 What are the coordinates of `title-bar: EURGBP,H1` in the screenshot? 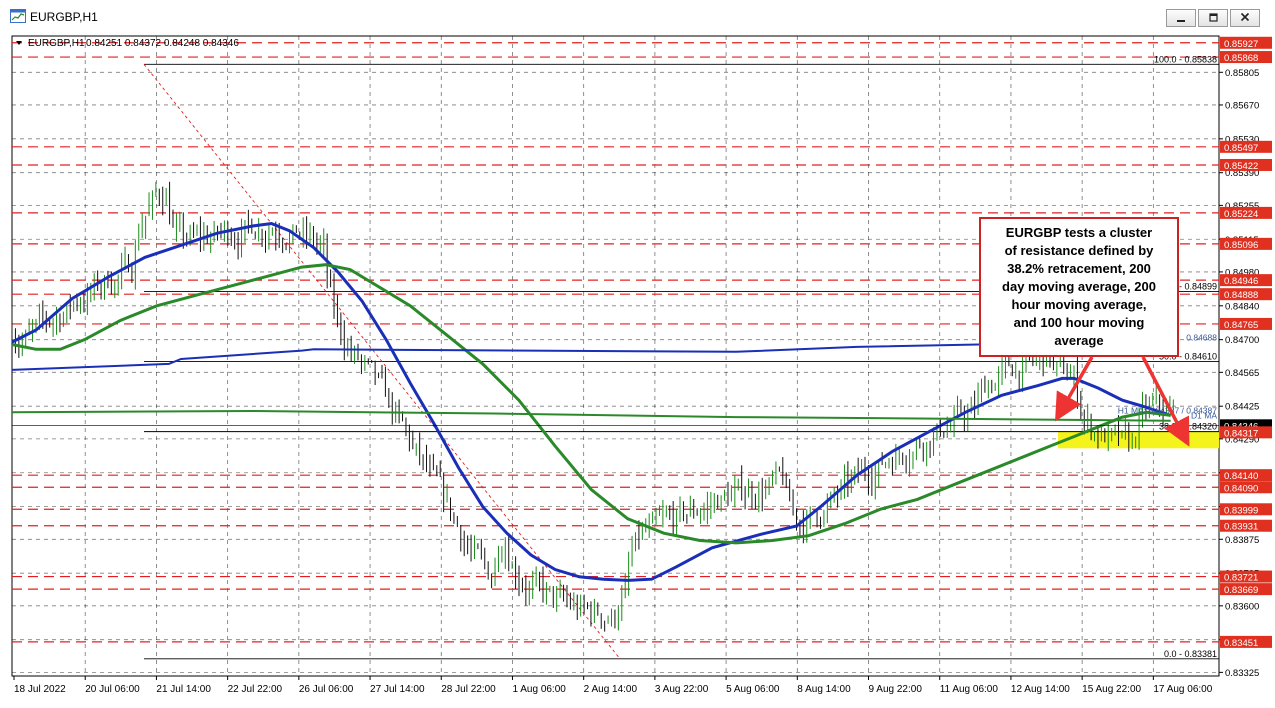 It's located at (637, 17).